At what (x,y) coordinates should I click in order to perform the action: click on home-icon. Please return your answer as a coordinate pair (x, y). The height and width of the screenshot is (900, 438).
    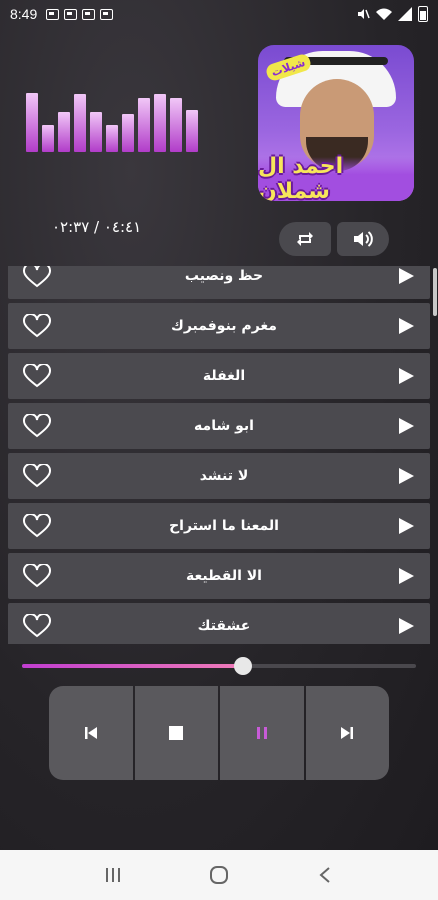
    Looking at the image, I should click on (219, 875).